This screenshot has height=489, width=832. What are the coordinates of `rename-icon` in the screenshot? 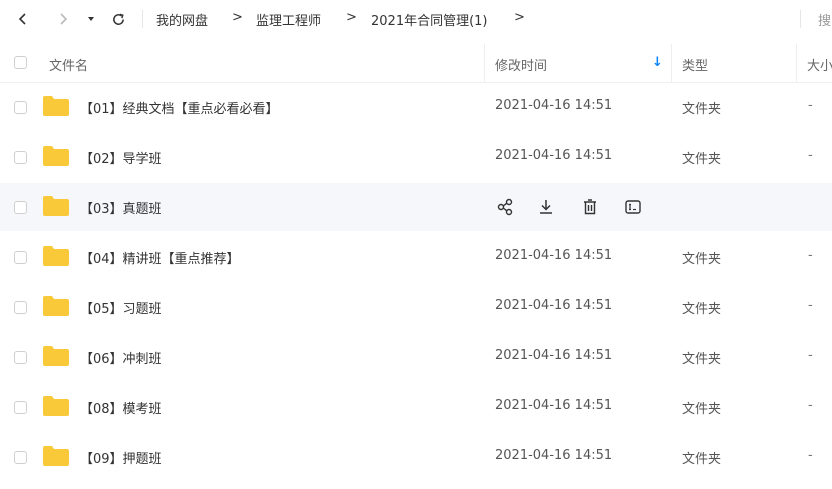 It's located at (633, 207).